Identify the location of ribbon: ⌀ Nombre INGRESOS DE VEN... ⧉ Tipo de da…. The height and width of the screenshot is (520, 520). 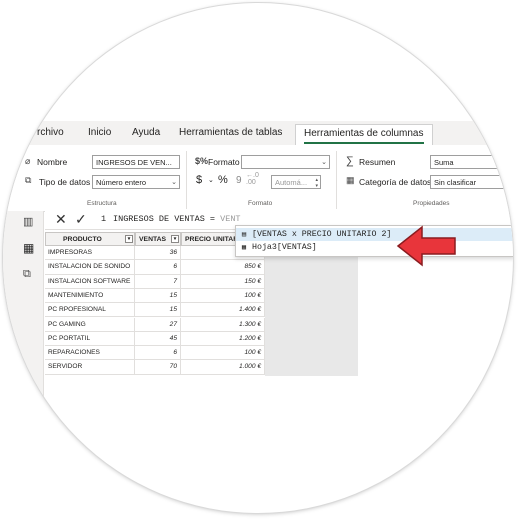
(258, 178).